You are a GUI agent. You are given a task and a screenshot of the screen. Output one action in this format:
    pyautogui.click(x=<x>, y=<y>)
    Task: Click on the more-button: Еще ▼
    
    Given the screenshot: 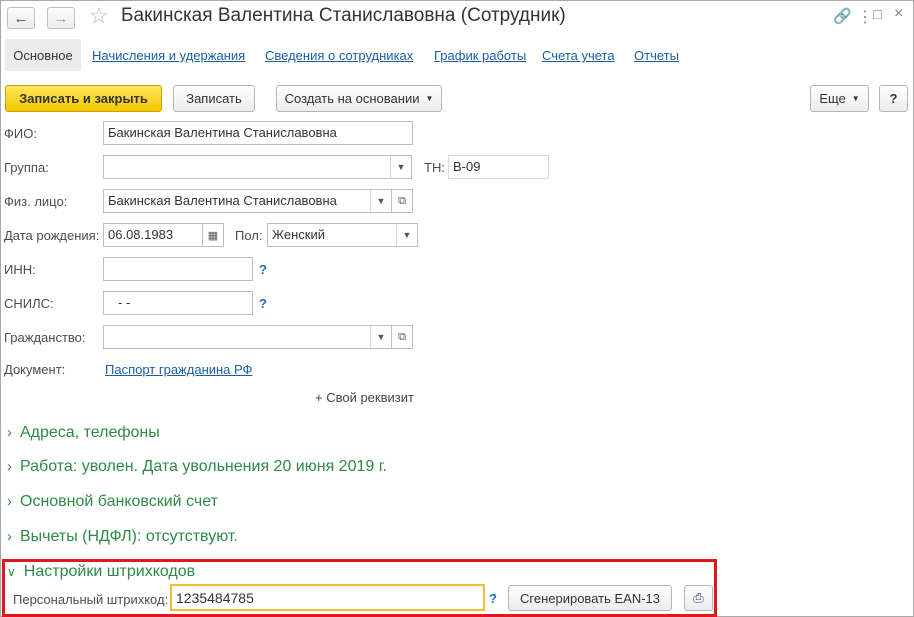 What is the action you would take?
    pyautogui.click(x=839, y=98)
    